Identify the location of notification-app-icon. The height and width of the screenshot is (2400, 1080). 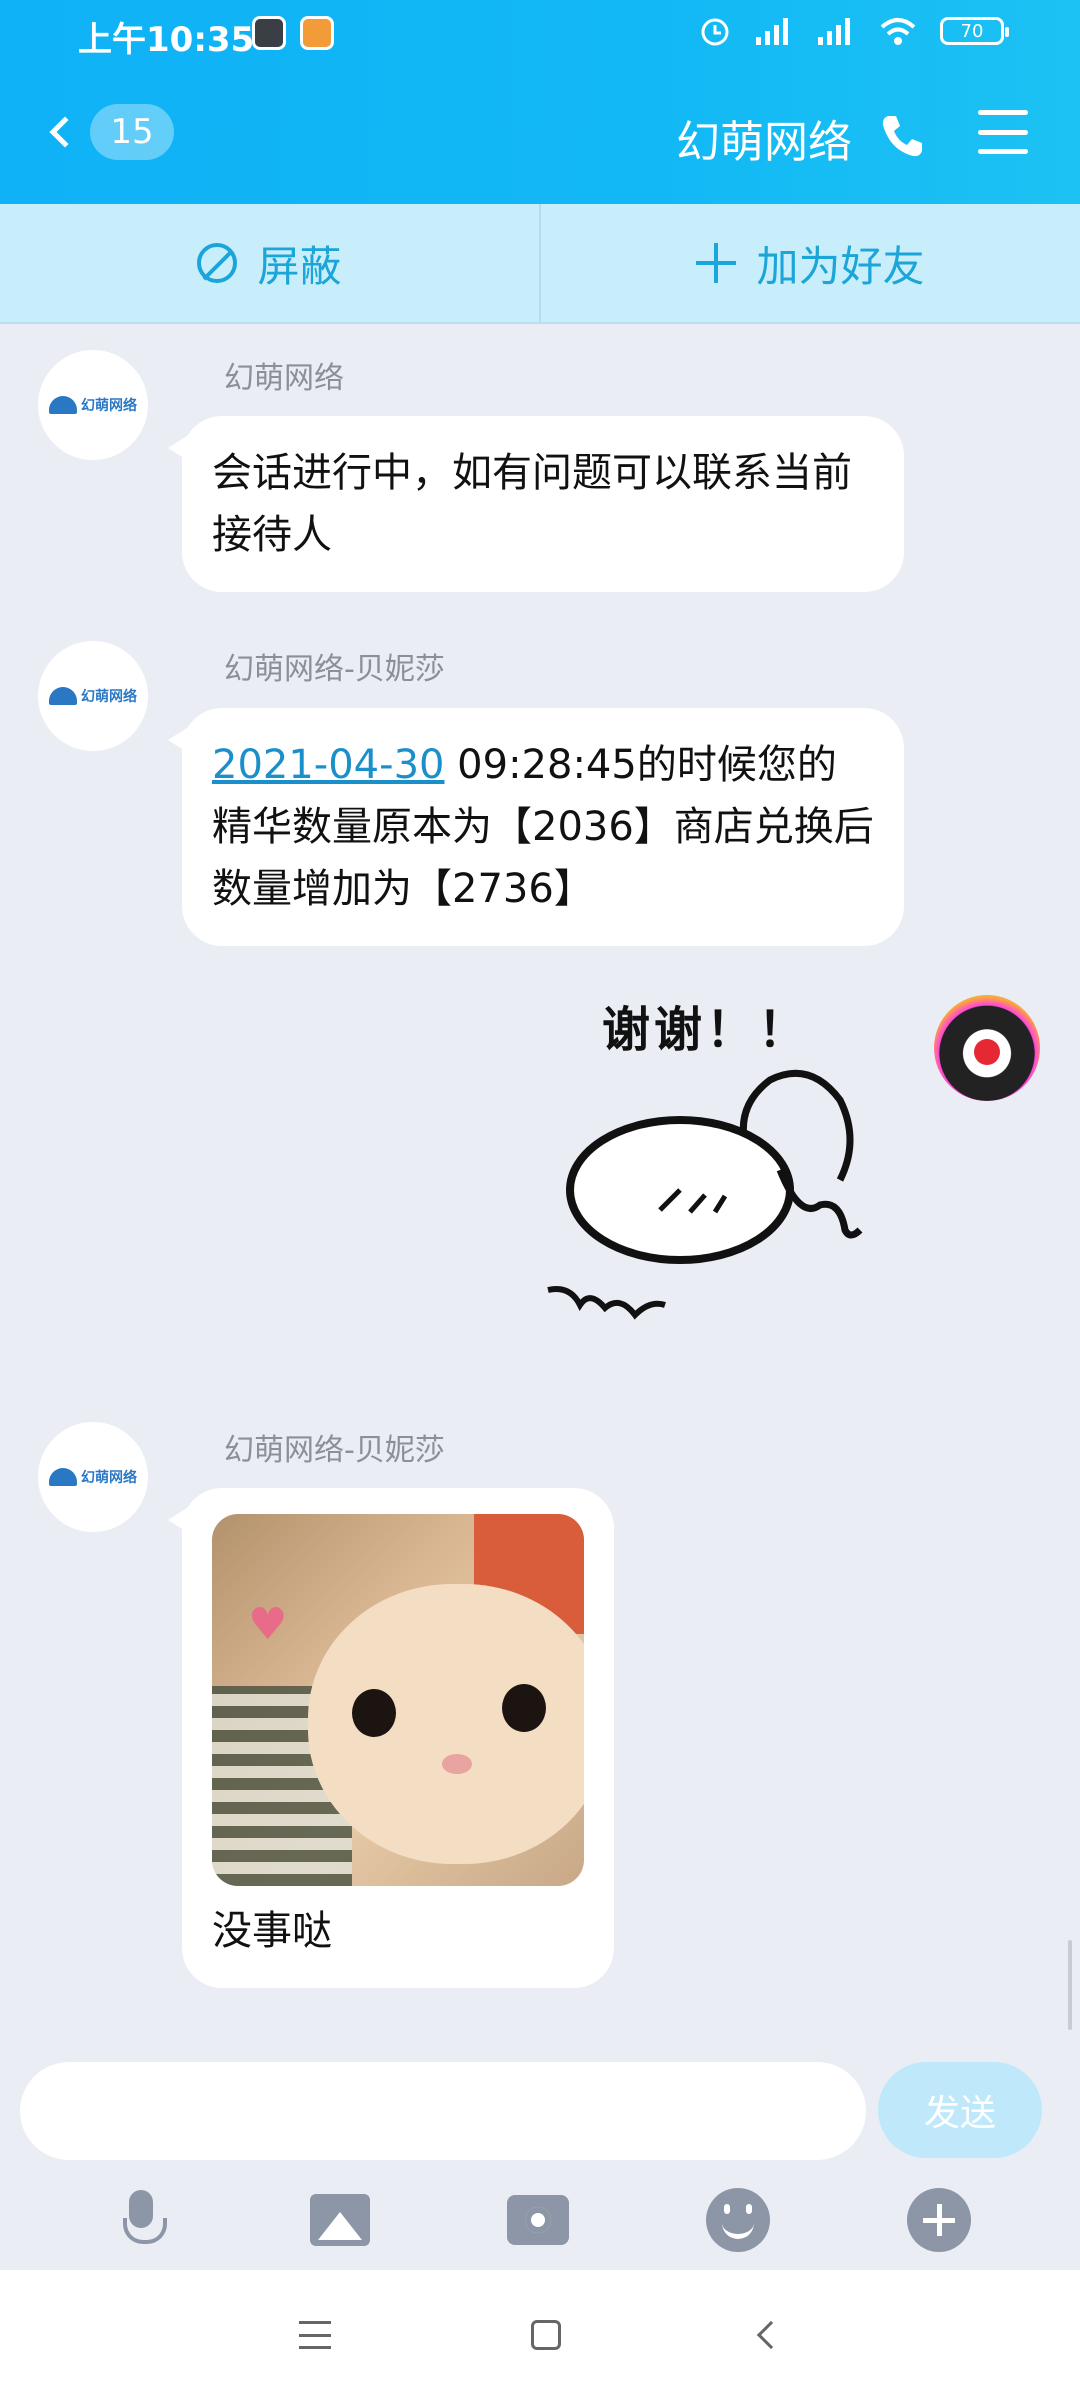
(317, 33).